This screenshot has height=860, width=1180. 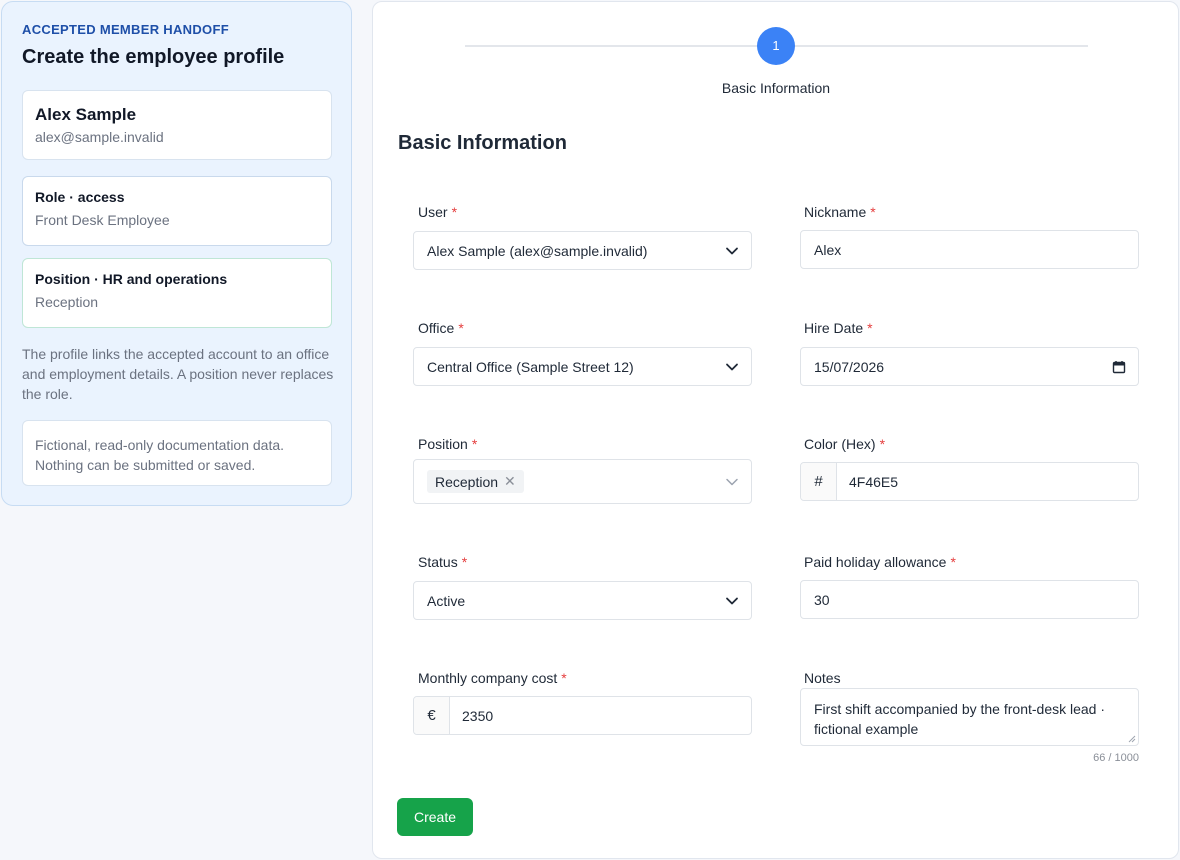 What do you see at coordinates (153, 57) in the screenshot?
I see `panel-title: Create the employee profile` at bounding box center [153, 57].